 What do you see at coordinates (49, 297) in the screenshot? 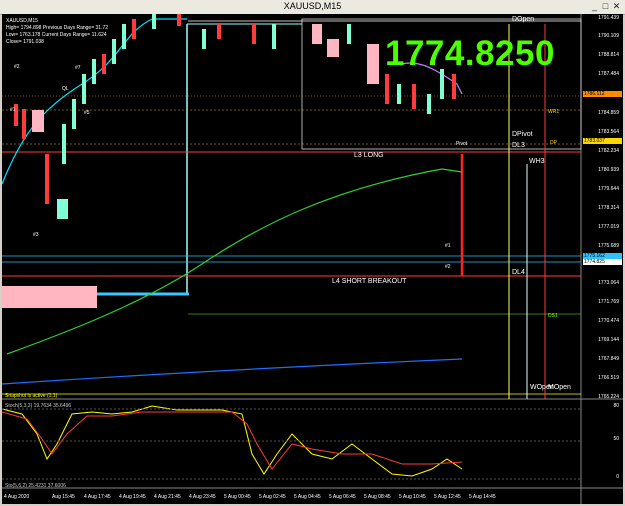
I see `pink-zone` at bounding box center [49, 297].